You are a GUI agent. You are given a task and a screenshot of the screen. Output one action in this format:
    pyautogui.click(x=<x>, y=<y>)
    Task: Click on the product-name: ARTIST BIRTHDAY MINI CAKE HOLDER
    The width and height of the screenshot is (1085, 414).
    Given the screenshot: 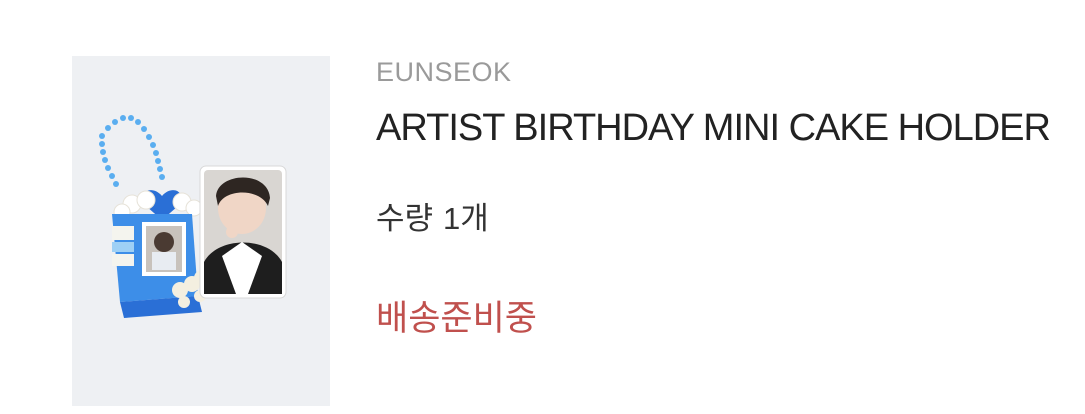 What is the action you would take?
    pyautogui.click(x=713, y=128)
    